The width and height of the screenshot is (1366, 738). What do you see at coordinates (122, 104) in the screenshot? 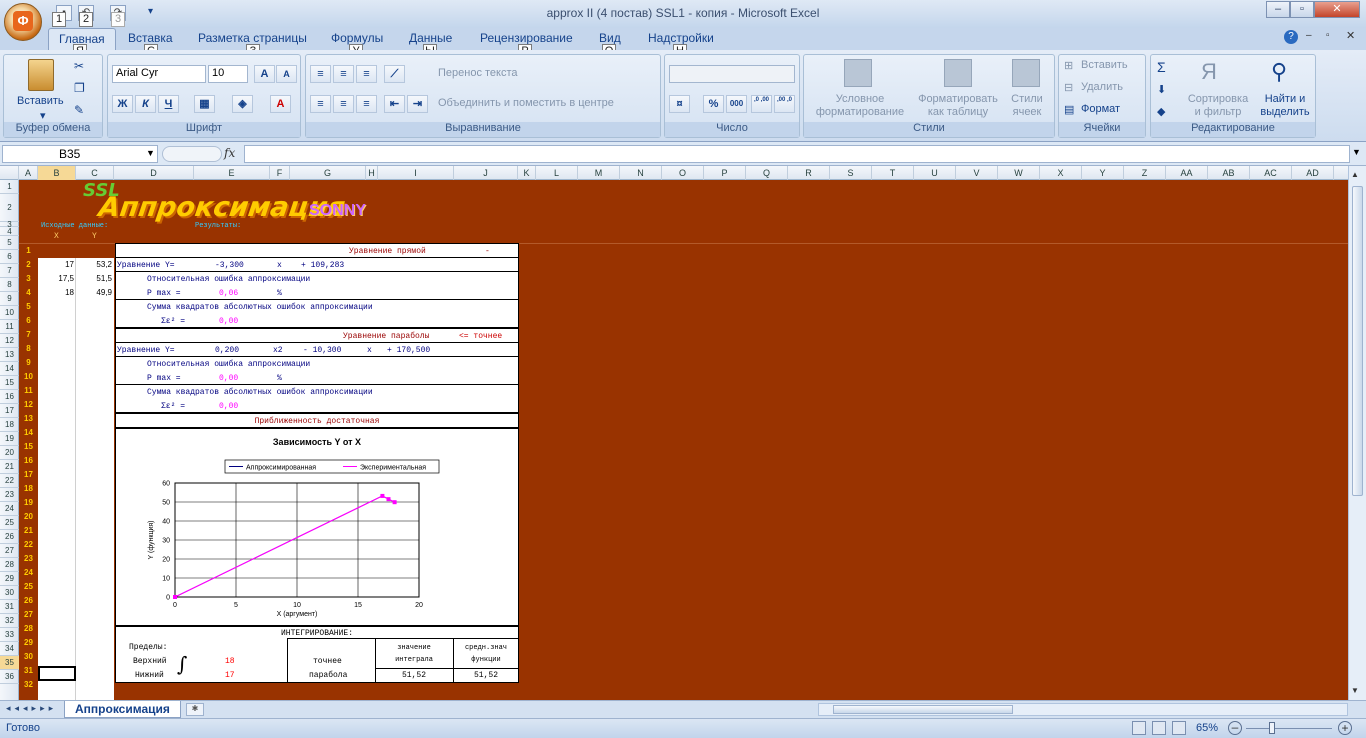
I see `bold-button: Ж` at bounding box center [122, 104].